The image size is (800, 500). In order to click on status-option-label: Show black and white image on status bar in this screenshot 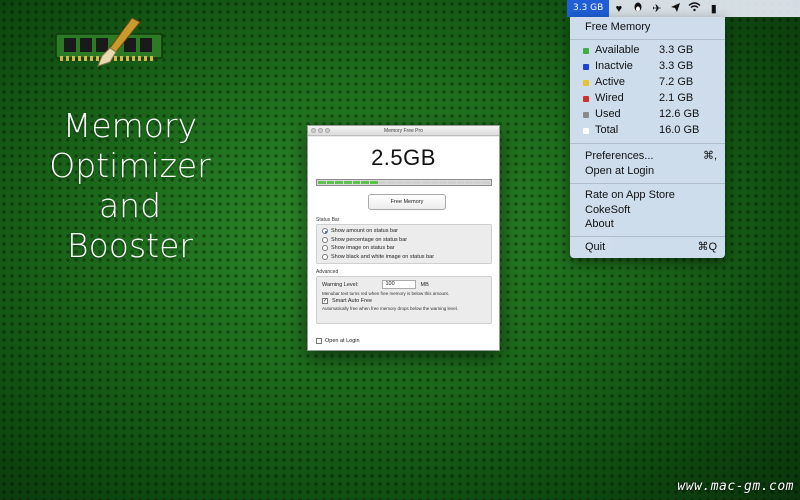, I will do `click(383, 256)`.